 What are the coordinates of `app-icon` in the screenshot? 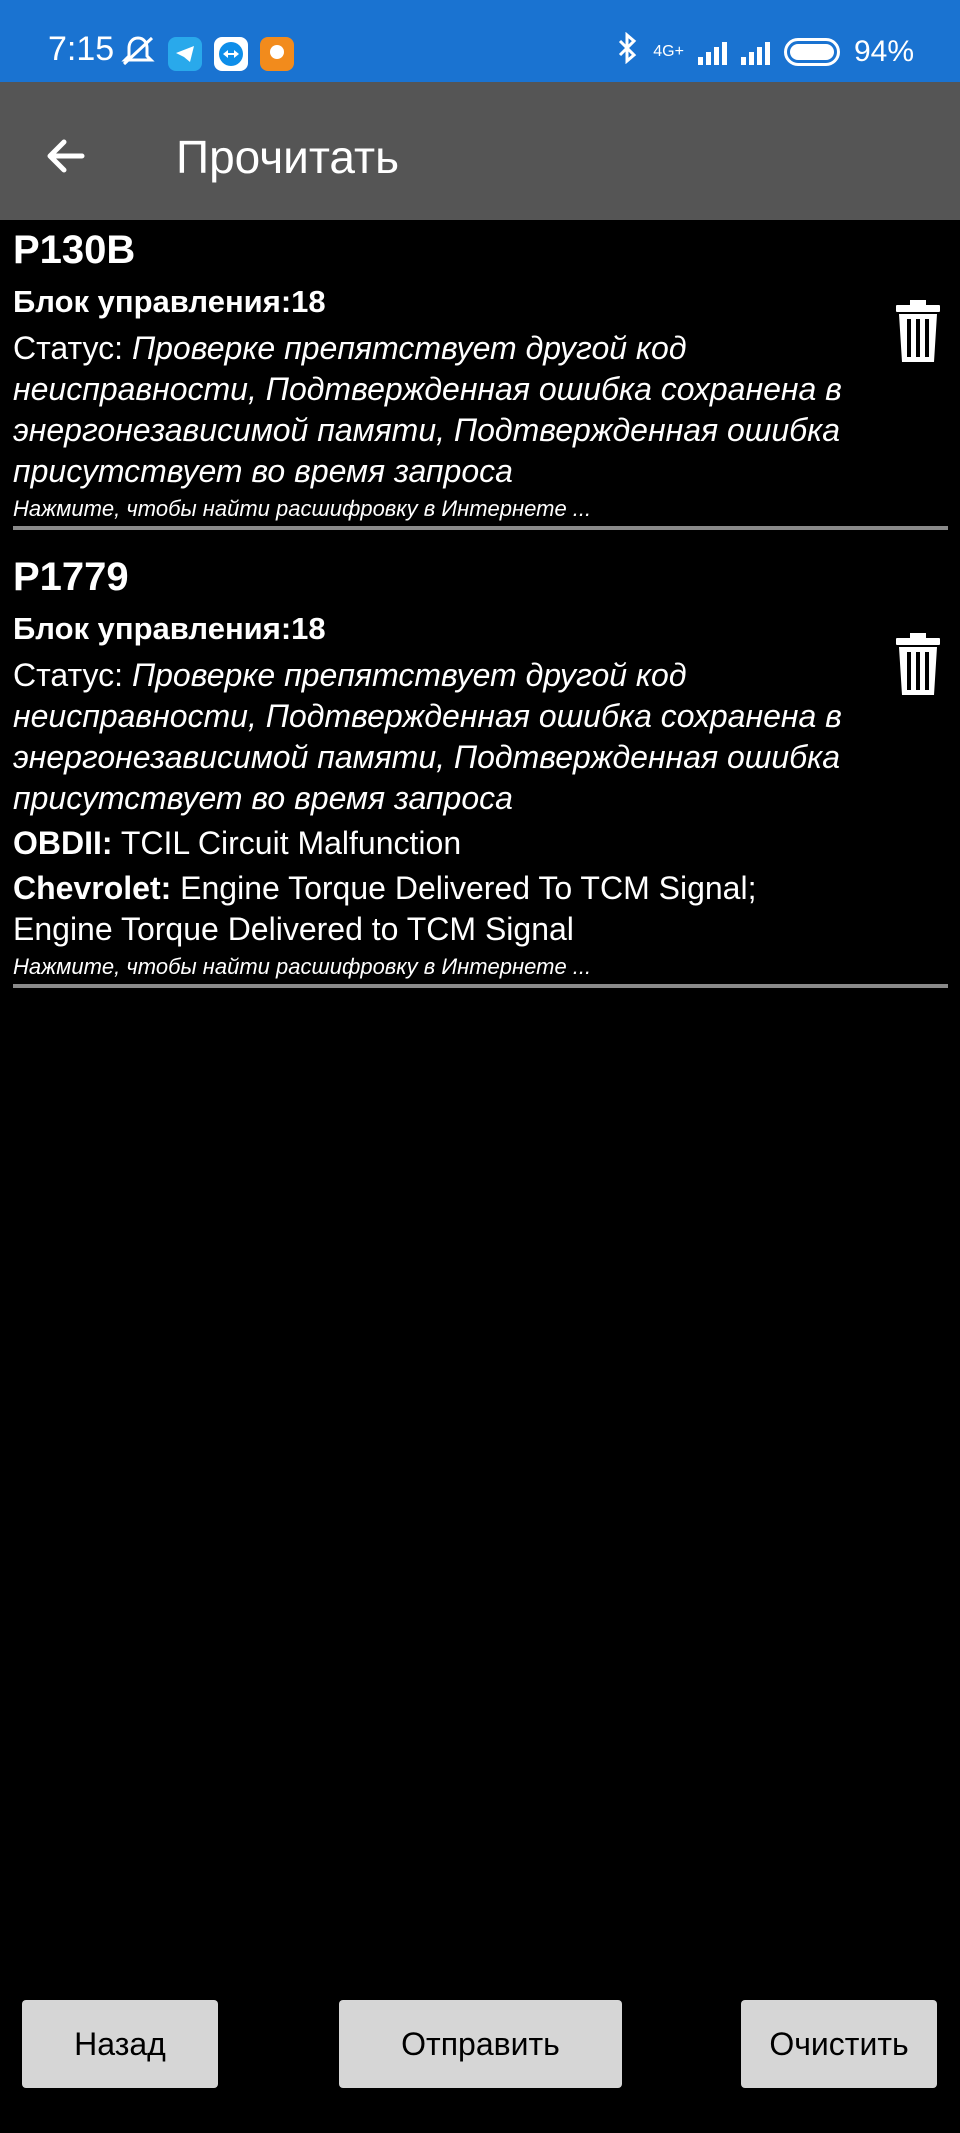 It's located at (277, 53).